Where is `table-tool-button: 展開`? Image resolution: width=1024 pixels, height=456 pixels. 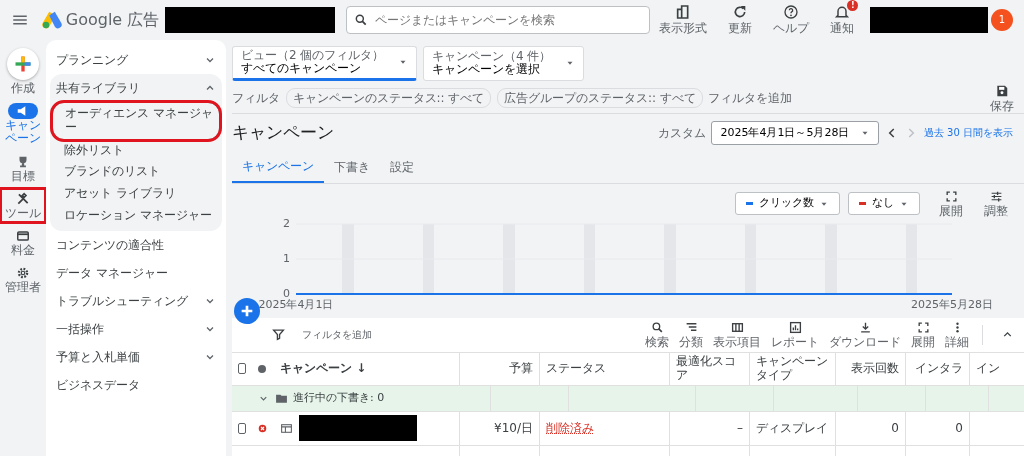
table-tool-button: 展開 is located at coordinates (923, 334).